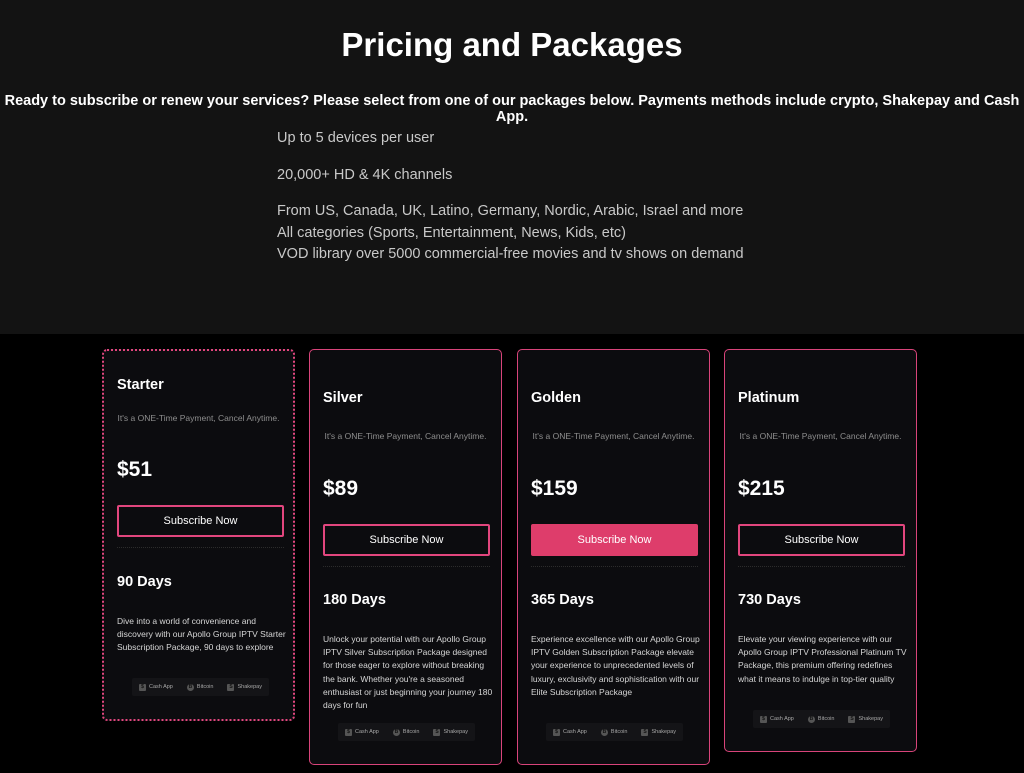  I want to click on subscribe-button-starter: Subscribe Now, so click(200, 521).